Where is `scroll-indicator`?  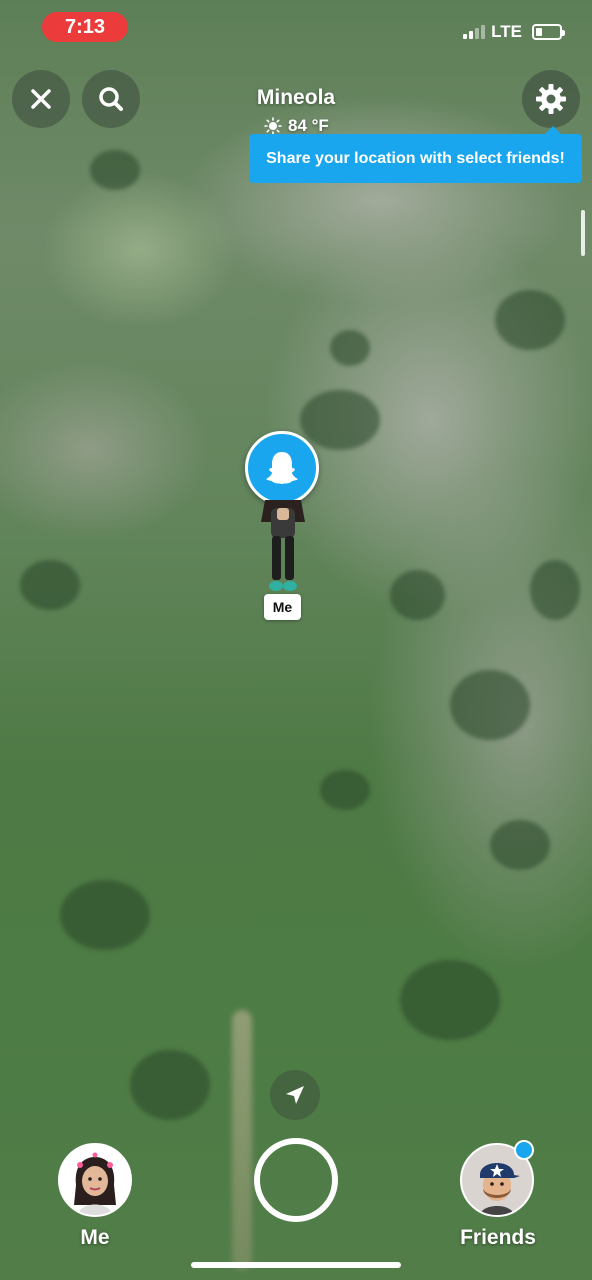 scroll-indicator is located at coordinates (583, 233).